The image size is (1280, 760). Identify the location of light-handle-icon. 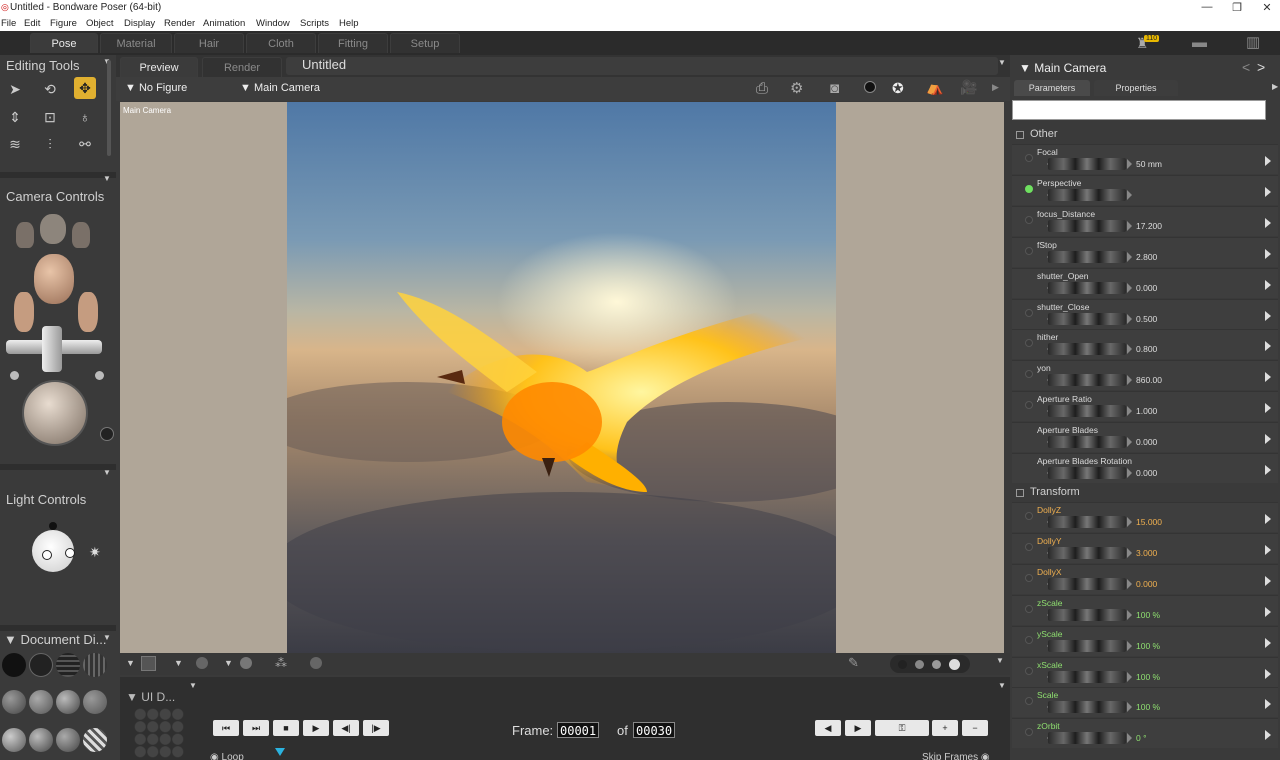
(47, 555).